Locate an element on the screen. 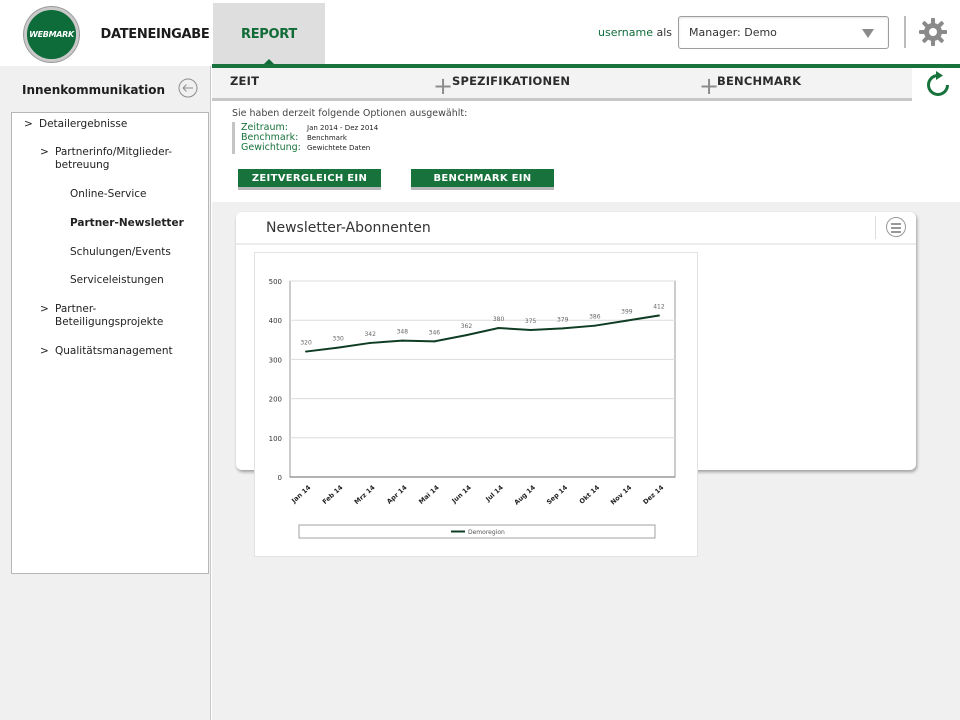 Image resolution: width=960 pixels, height=720 pixels. option-key: Gewichtung: is located at coordinates (271, 147).